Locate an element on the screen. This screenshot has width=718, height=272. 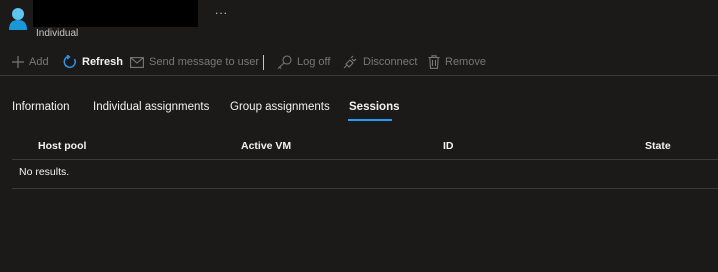
mail-icon is located at coordinates (137, 62).